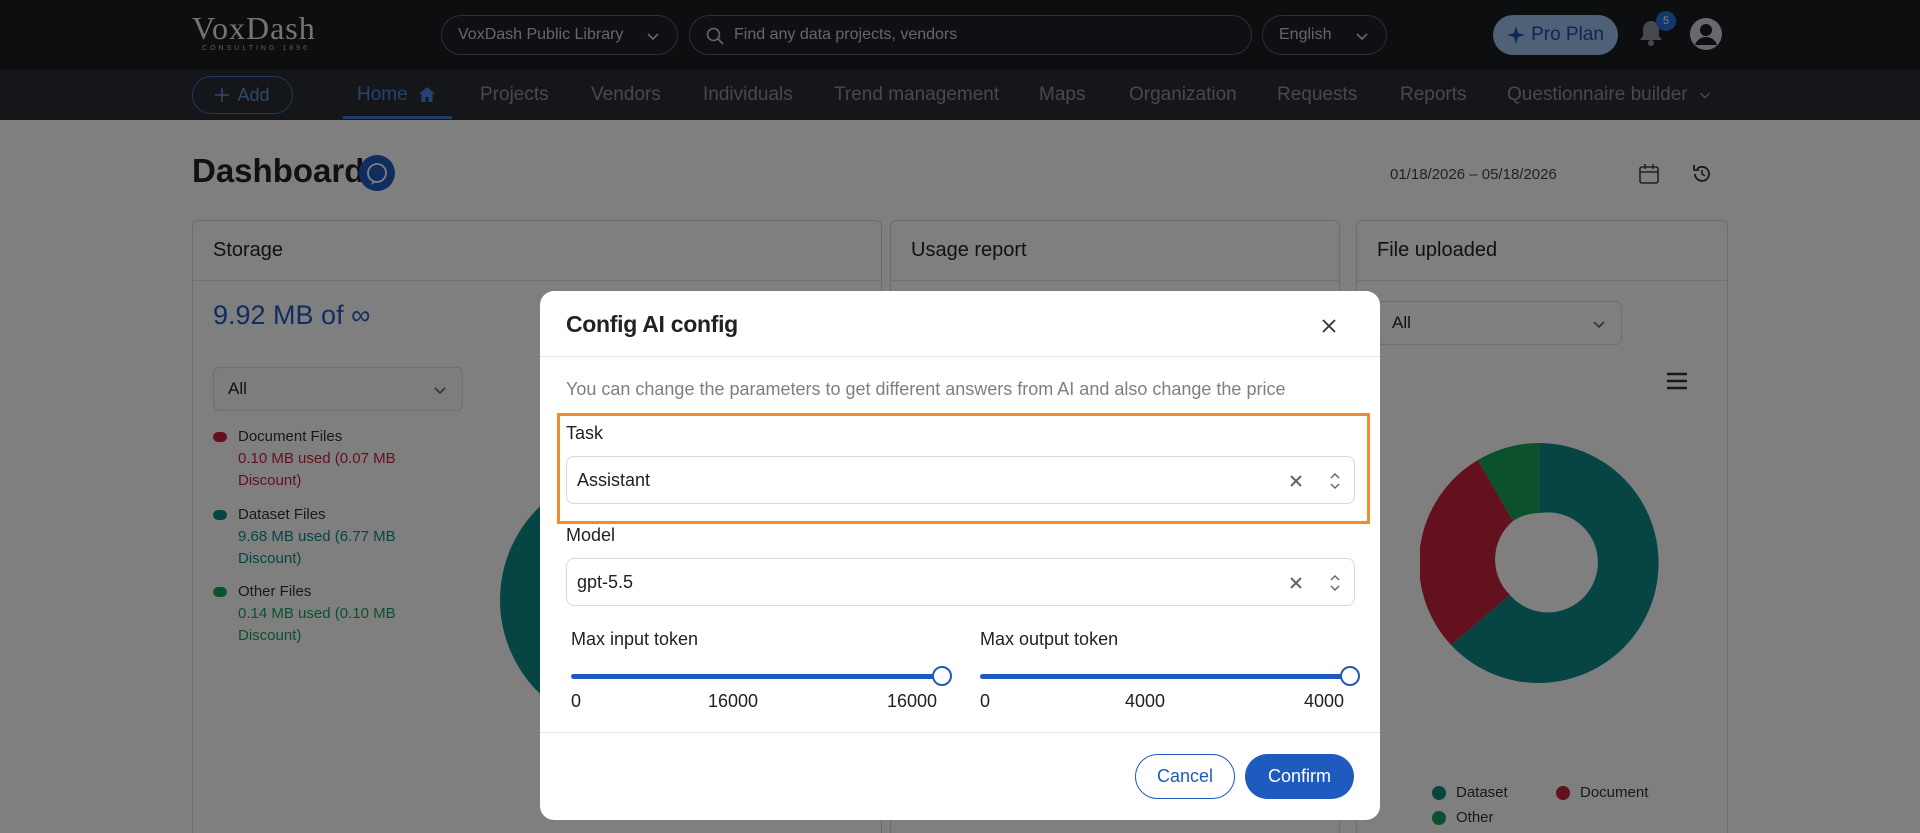 This screenshot has width=1920, height=833. What do you see at coordinates (1299, 776) in the screenshot?
I see `confirm-button: Confirm` at bounding box center [1299, 776].